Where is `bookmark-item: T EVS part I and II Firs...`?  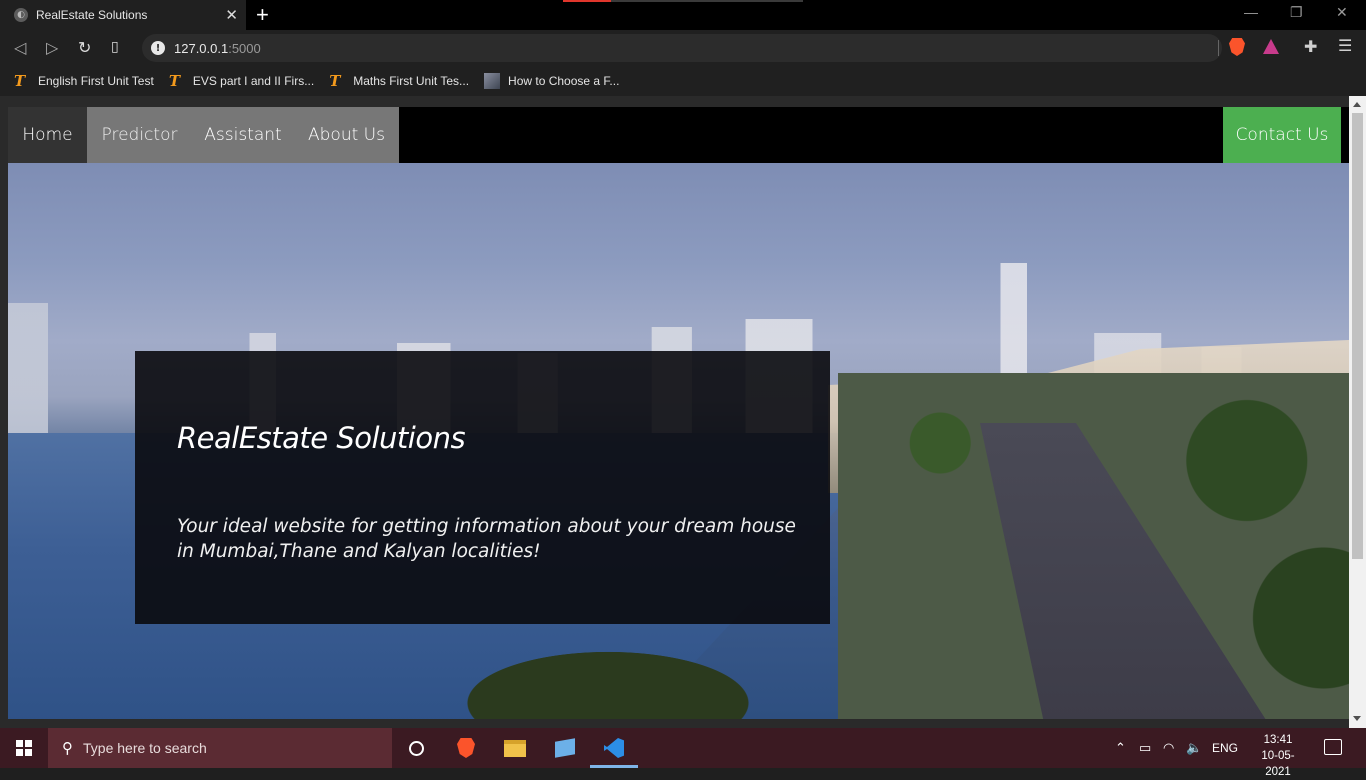
bookmark-item: T EVS part I and II Firs... is located at coordinates (241, 81).